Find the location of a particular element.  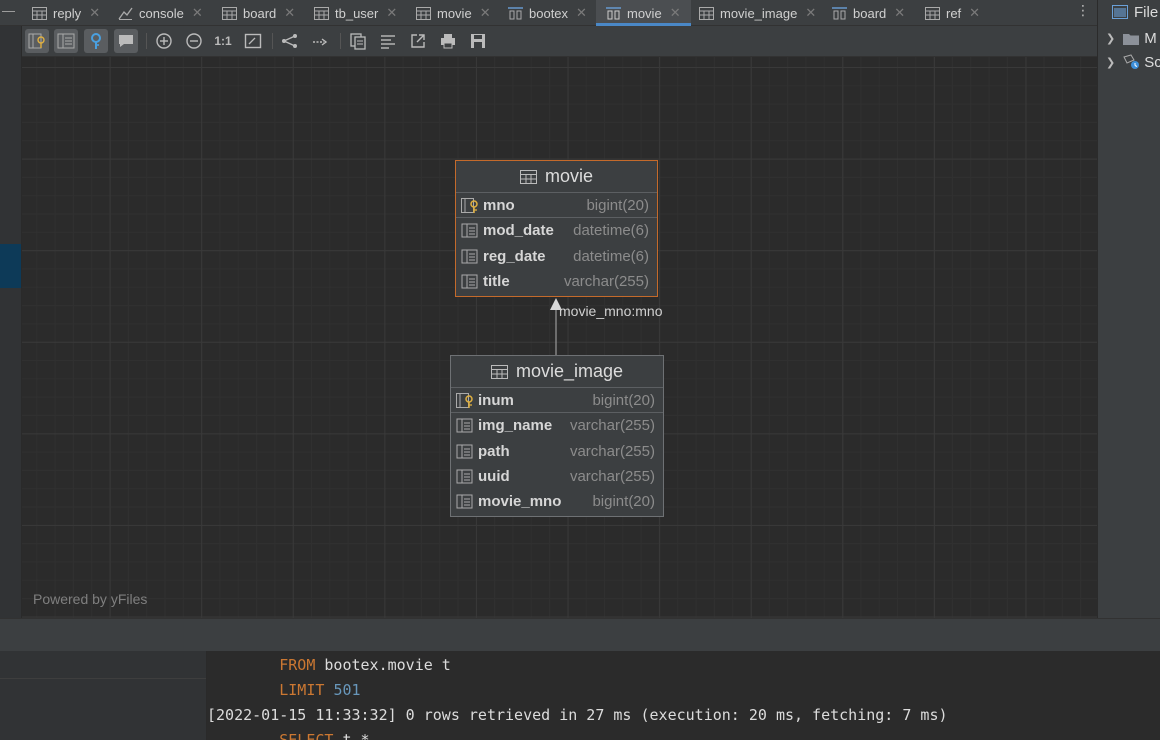

comment-icon is located at coordinates (126, 41).